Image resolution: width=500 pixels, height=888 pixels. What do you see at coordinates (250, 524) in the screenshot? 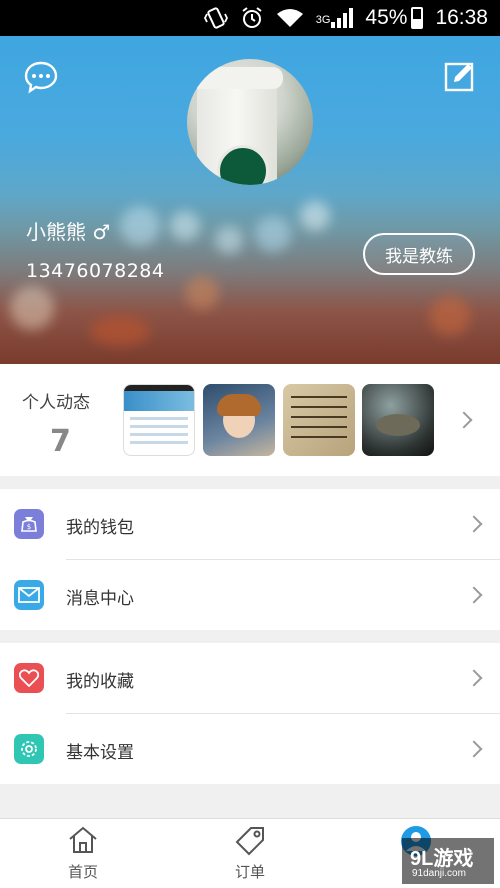
I see `menu-item-wallet: $ 我的钱包` at bounding box center [250, 524].